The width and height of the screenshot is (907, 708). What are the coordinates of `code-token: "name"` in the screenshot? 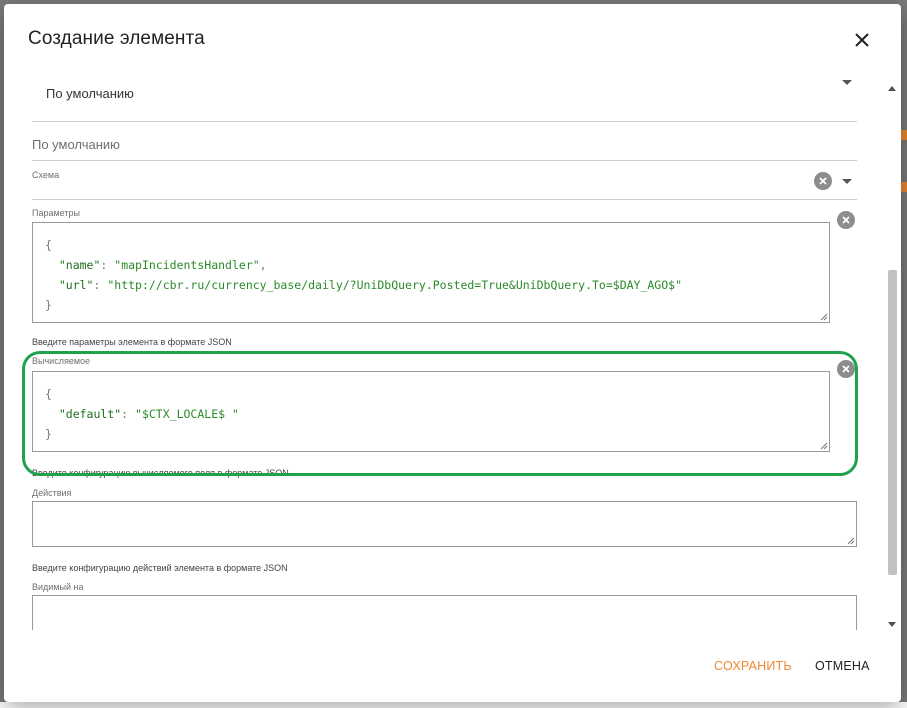 It's located at (79, 265).